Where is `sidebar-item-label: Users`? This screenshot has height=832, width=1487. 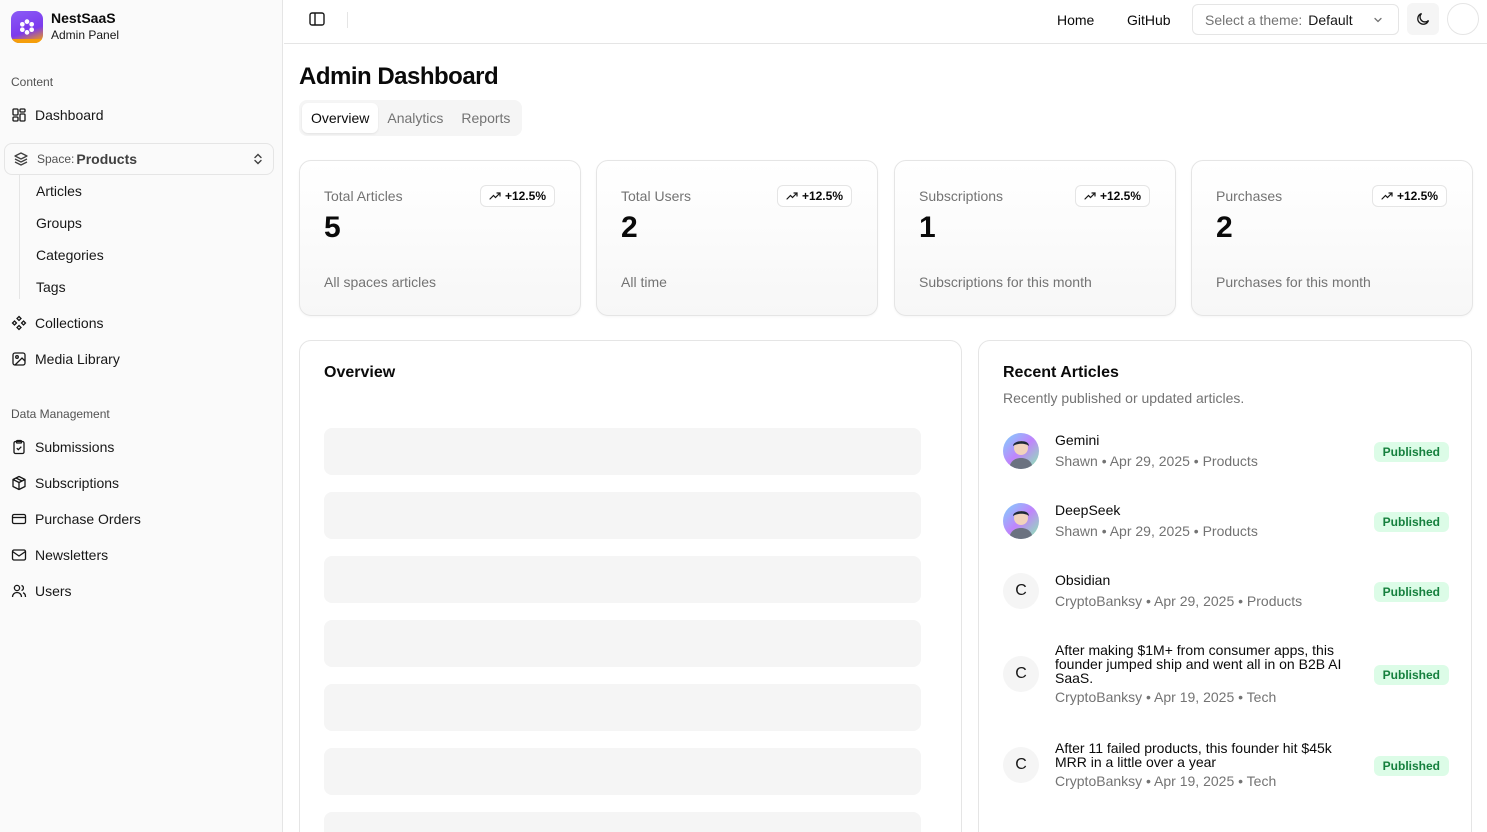
sidebar-item-label: Users is located at coordinates (53, 591).